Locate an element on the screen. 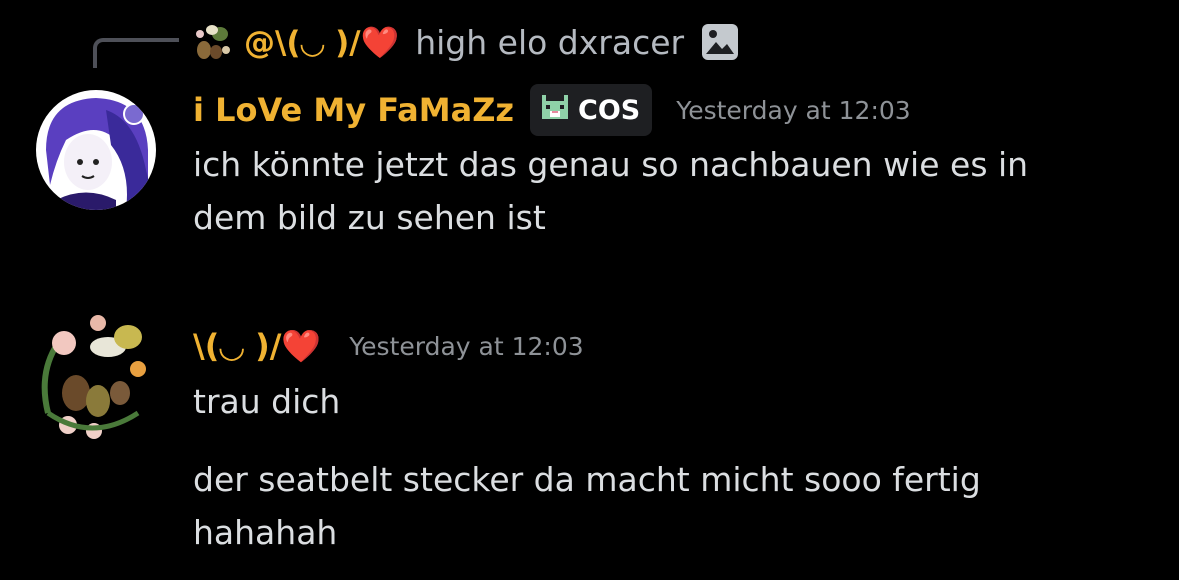 The height and width of the screenshot is (580, 1179). reply-reference: @\(◡ )/❤️ high elo dxracer is located at coordinates (465, 42).